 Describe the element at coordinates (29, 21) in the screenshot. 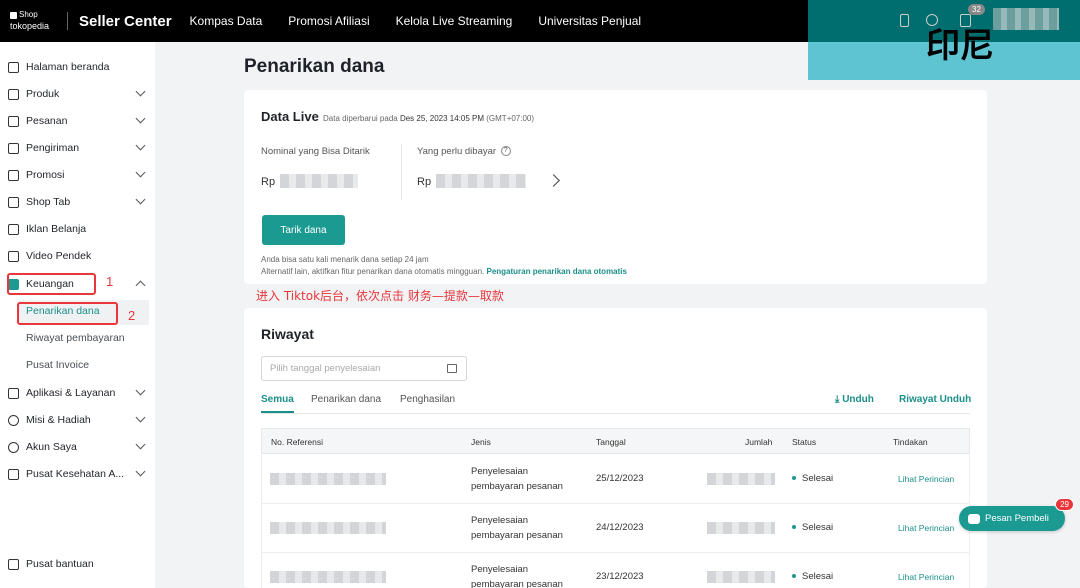

I see `tokopedia-shop-logo: Shop tokopedia` at that location.